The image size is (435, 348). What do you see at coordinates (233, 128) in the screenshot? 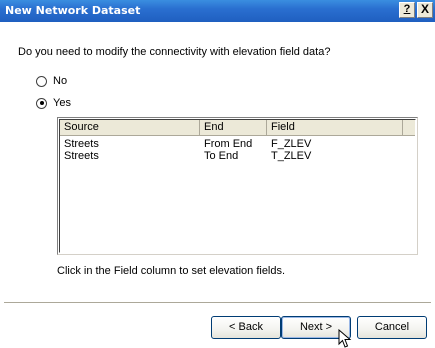
I see `column-header-end: End` at bounding box center [233, 128].